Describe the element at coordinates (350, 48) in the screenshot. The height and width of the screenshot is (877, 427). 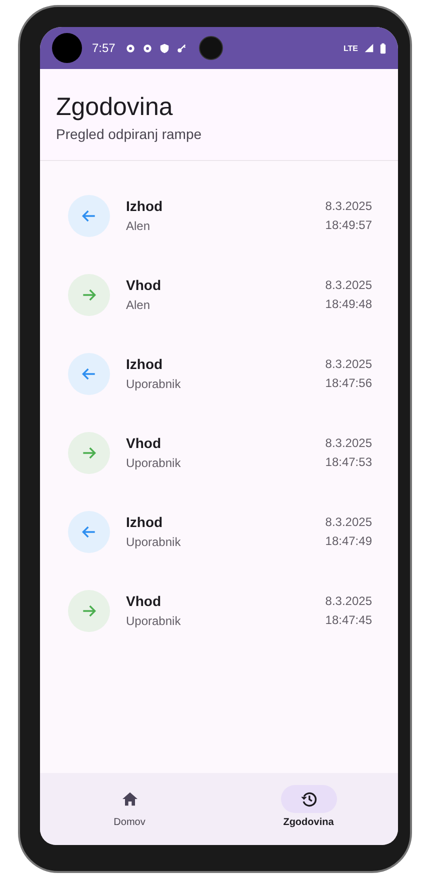
I see `network-label: LTE` at that location.